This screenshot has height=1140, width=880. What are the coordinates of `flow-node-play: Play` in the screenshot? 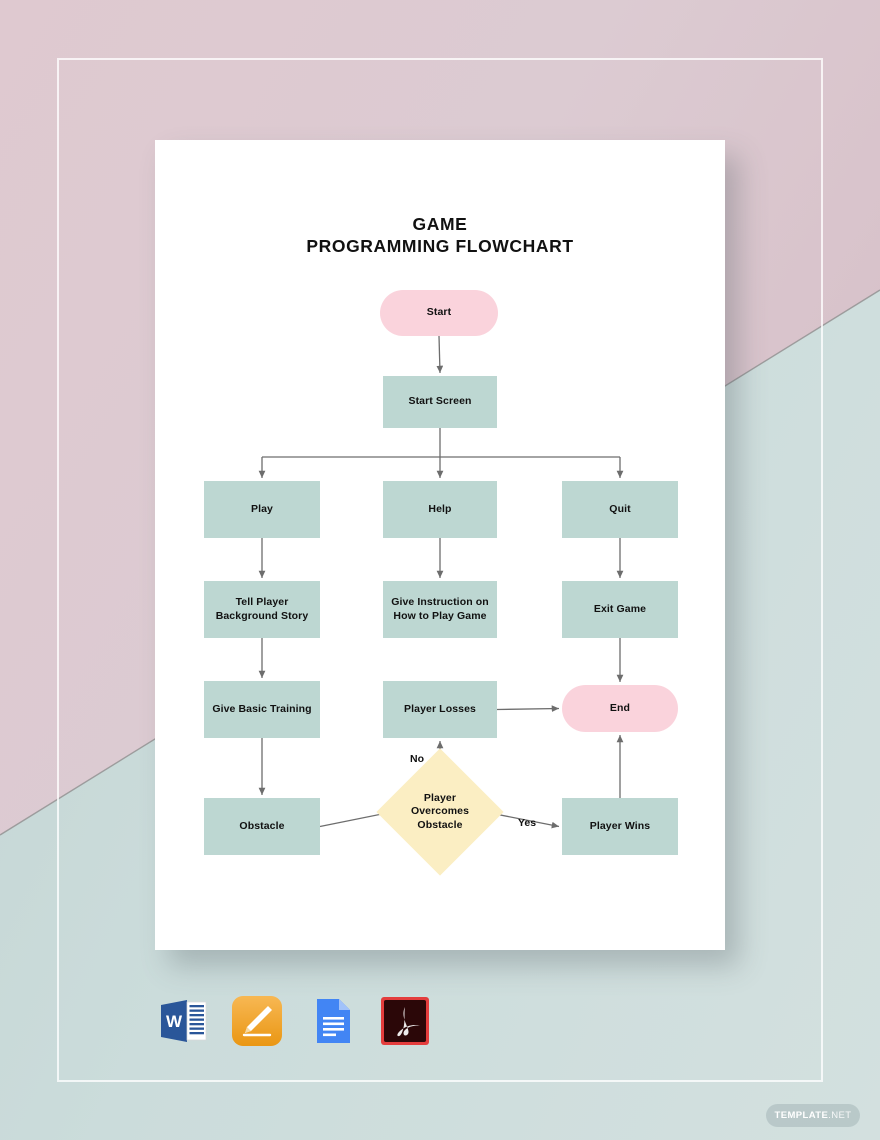 It's located at (262, 509).